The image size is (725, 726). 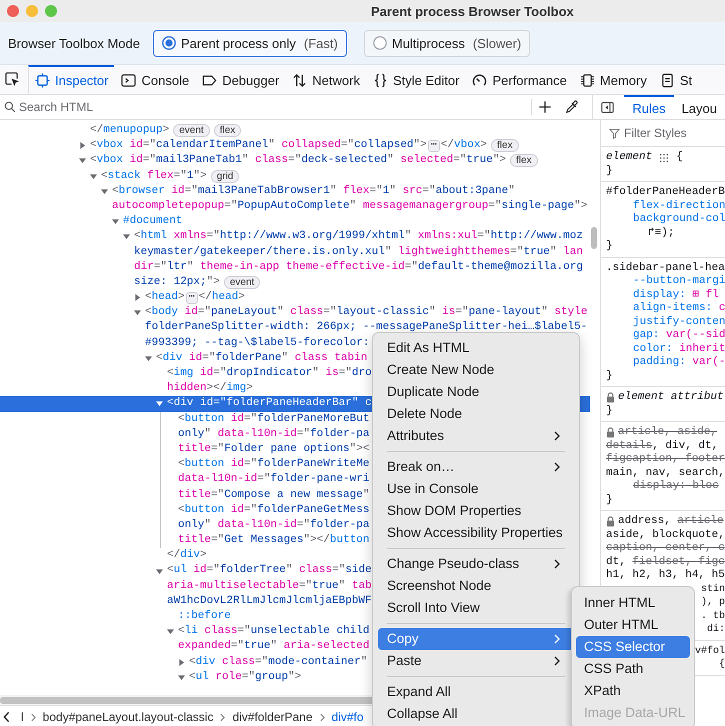 What do you see at coordinates (476, 639) in the screenshot?
I see `menu-item: Copy` at bounding box center [476, 639].